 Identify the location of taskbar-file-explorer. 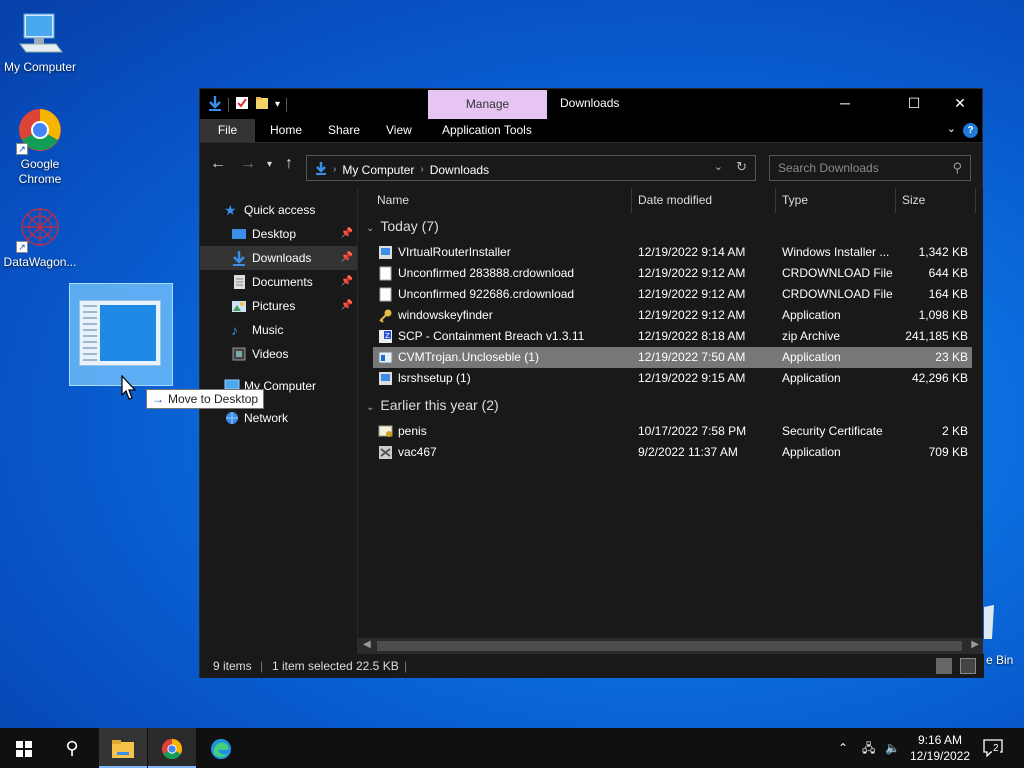
(123, 748).